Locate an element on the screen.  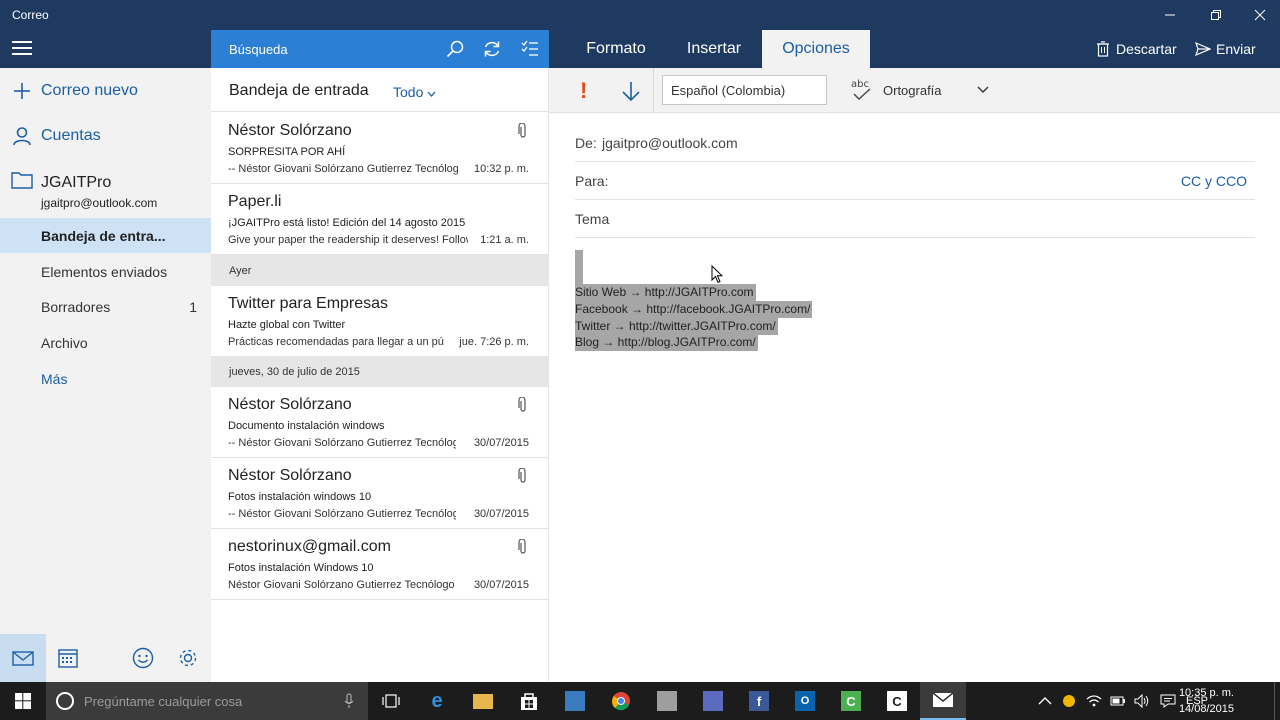
taskbar-chrome is located at coordinates (621, 701).